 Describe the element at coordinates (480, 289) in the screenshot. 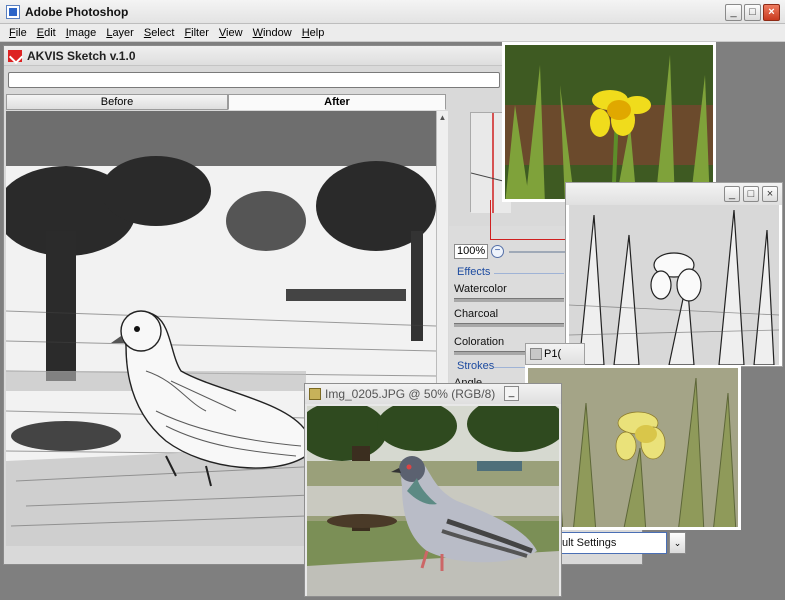

I see `watercolor-label: Watercolor` at that location.